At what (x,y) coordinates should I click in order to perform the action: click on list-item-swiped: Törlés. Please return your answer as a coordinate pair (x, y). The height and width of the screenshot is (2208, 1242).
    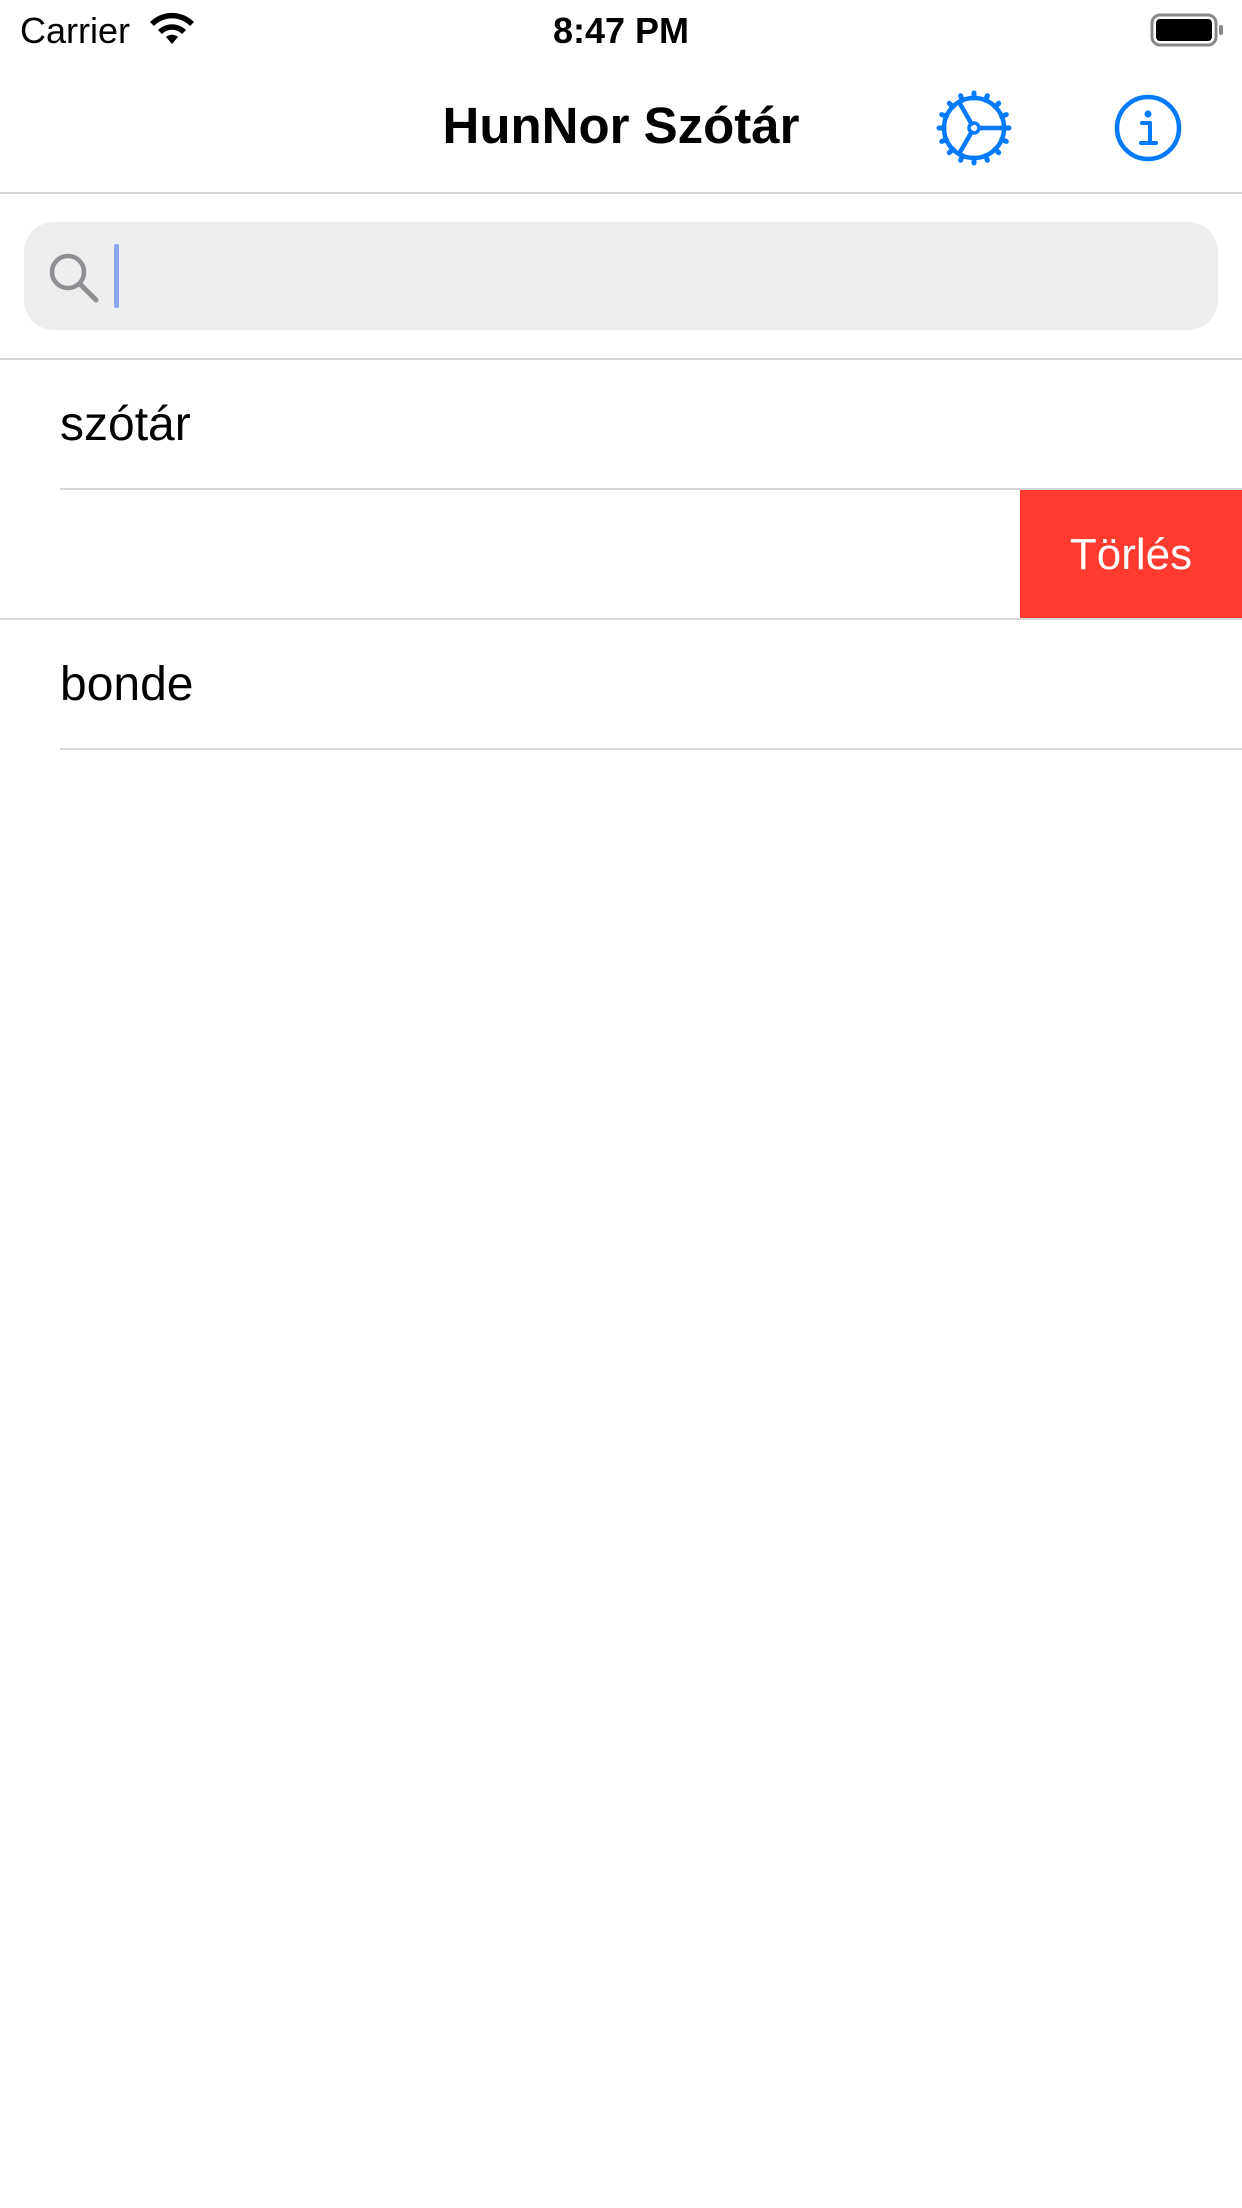
    Looking at the image, I should click on (621, 555).